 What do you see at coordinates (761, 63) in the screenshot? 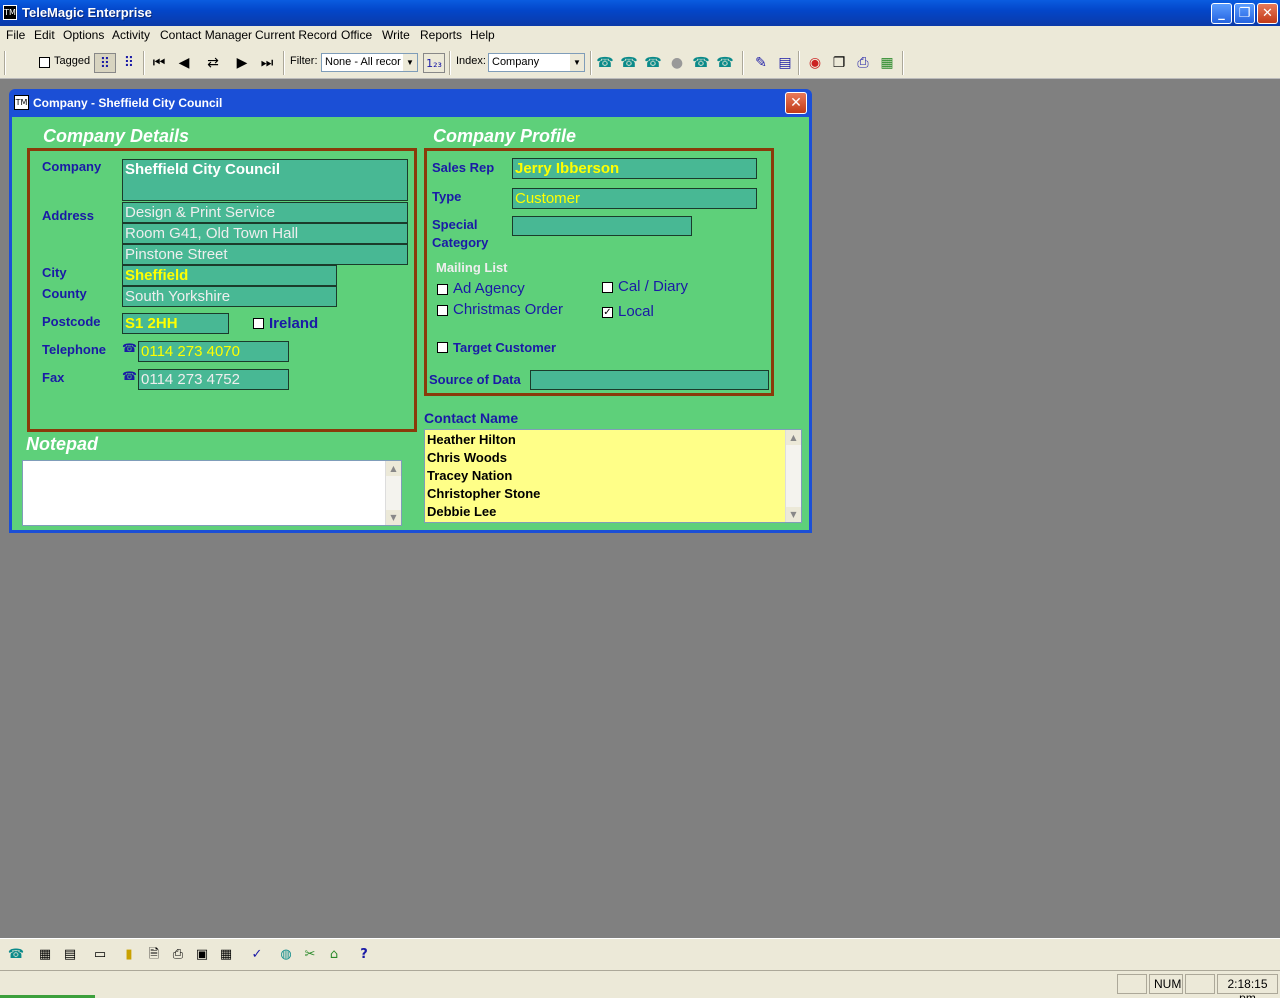
I see `edit-record-icon: ✎` at bounding box center [761, 63].